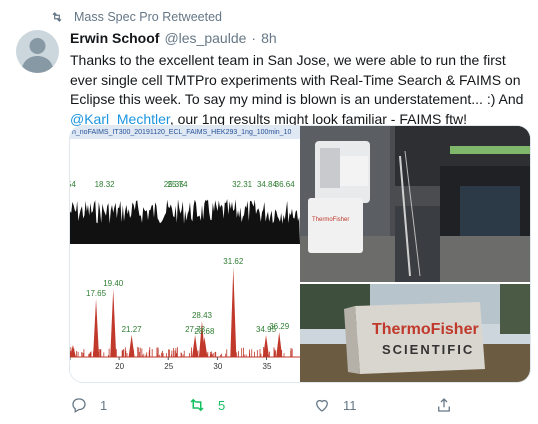 Image resolution: width=538 pixels, height=424 pixels. I want to click on top-peak-label: 32.31, so click(242, 184).